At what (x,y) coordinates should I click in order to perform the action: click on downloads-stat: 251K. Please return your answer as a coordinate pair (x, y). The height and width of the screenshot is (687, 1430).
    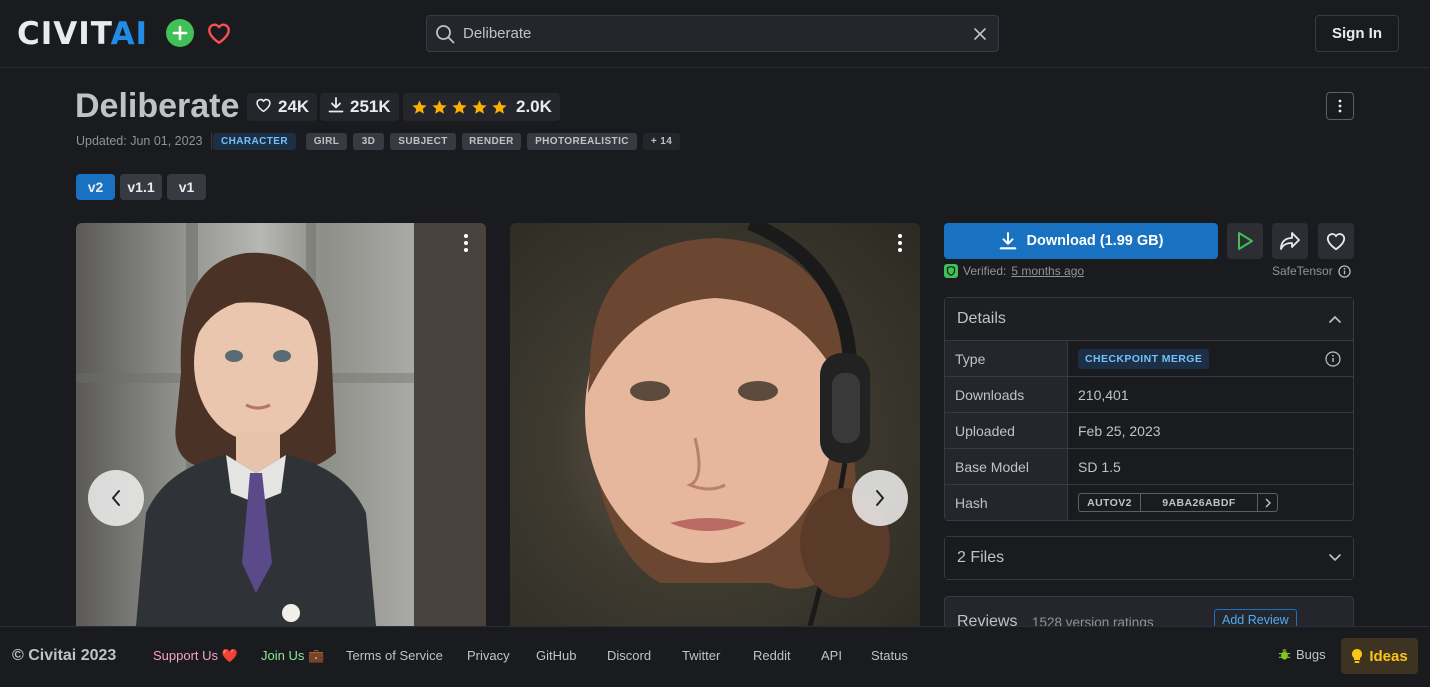
    Looking at the image, I should click on (359, 107).